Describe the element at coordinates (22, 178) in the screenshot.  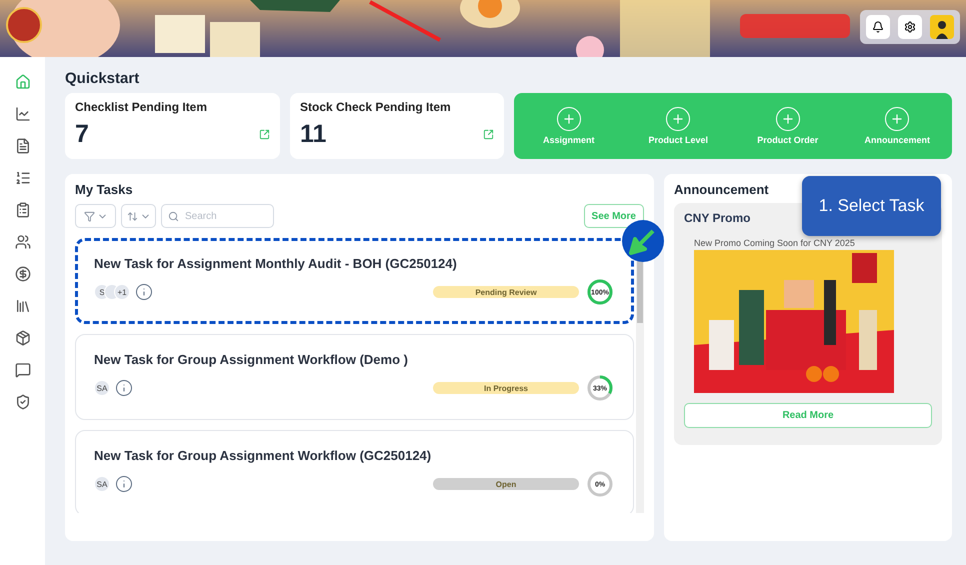
I see `numbered-list-icon` at that location.